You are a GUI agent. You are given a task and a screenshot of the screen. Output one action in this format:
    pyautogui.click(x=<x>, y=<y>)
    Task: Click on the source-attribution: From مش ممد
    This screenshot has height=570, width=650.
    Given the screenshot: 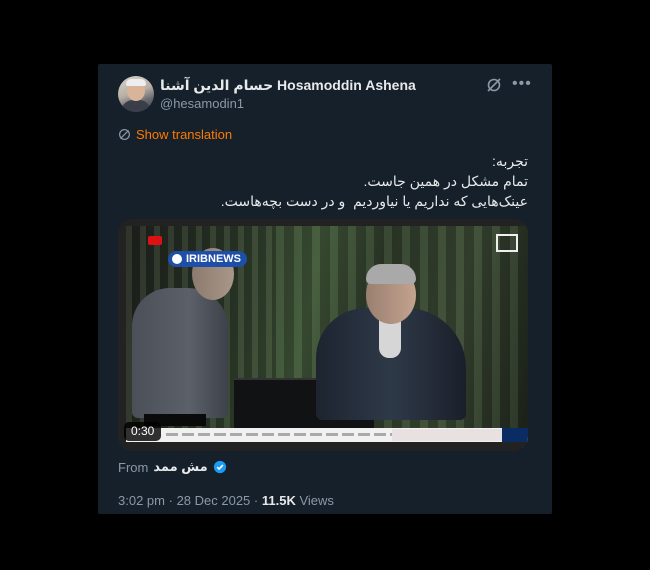 What is the action you would take?
    pyautogui.click(x=172, y=467)
    